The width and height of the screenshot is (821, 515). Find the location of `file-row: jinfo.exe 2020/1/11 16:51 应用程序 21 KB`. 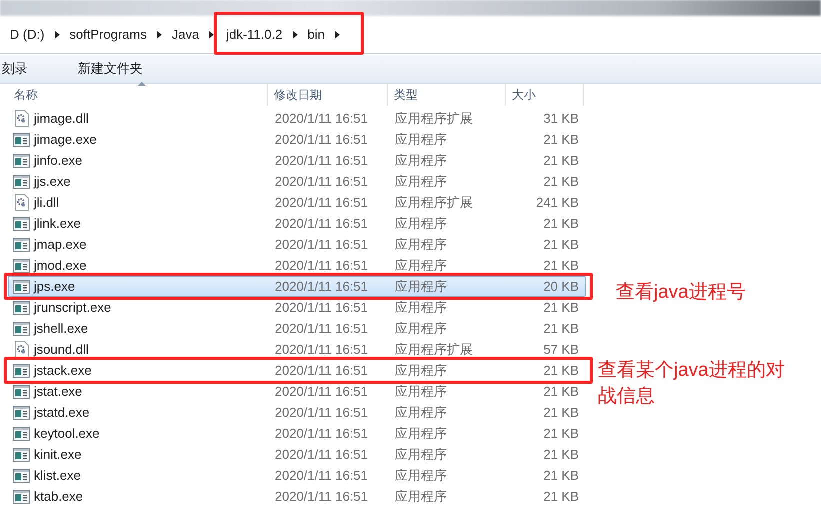

file-row: jinfo.exe 2020/1/11 16:51 应用程序 21 KB is located at coordinates (297, 160).